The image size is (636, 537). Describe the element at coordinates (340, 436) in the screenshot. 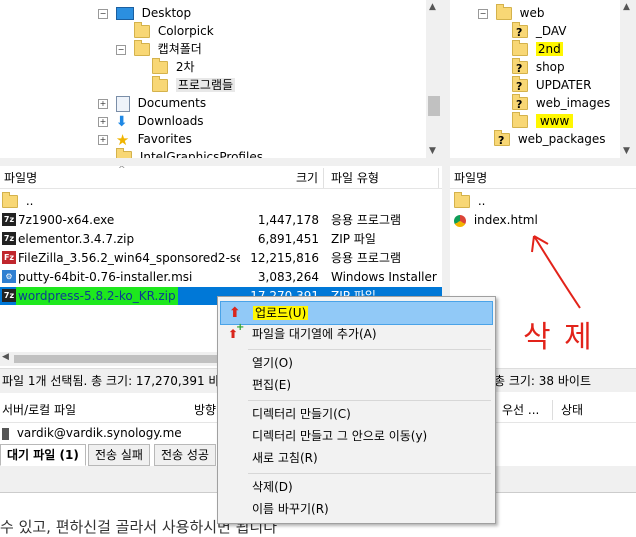

I see `menu-item-label: 디렉터리 만들고 그 안으로 이동(y)` at that location.